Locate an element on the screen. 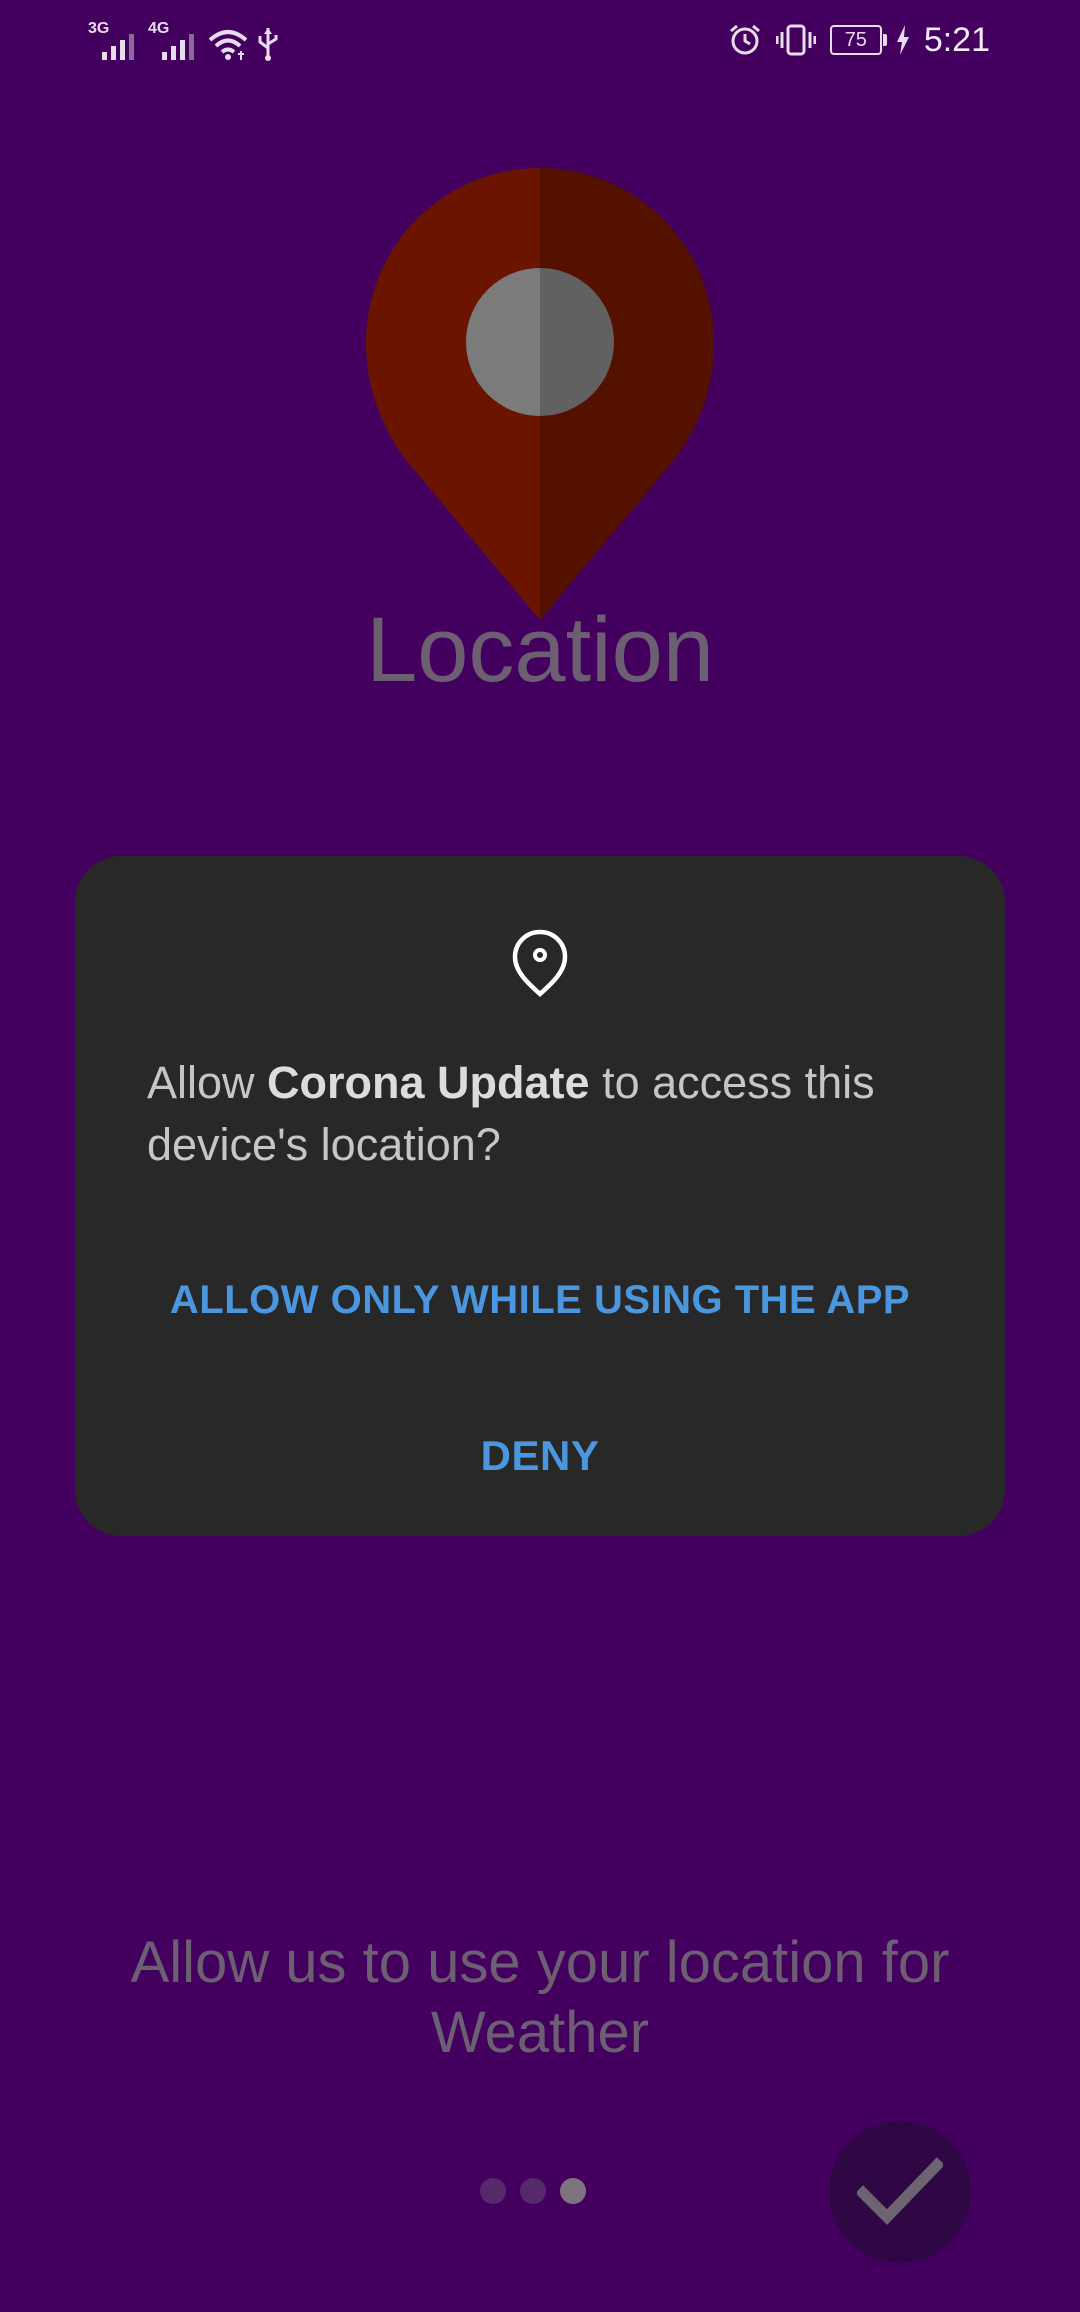 The height and width of the screenshot is (2312, 1080). location-pin-icon is located at coordinates (540, 394).